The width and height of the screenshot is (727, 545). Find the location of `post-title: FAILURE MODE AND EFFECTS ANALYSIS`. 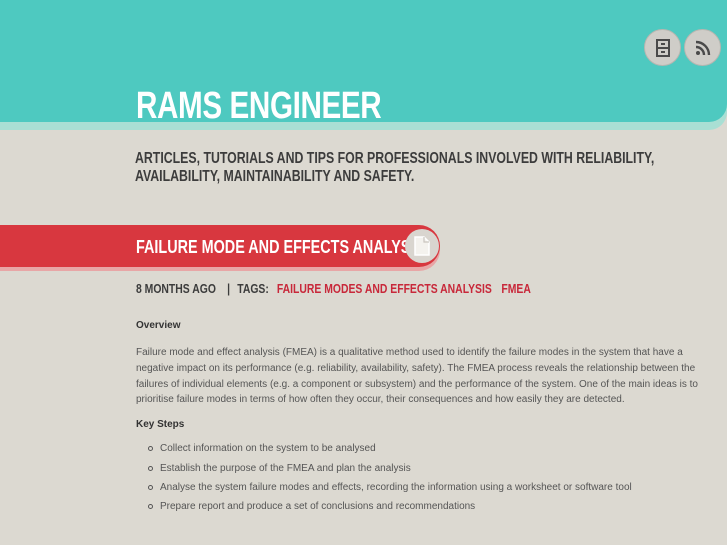

post-title: FAILURE MODE AND EFFECTS ANALYSIS is located at coordinates (280, 247).